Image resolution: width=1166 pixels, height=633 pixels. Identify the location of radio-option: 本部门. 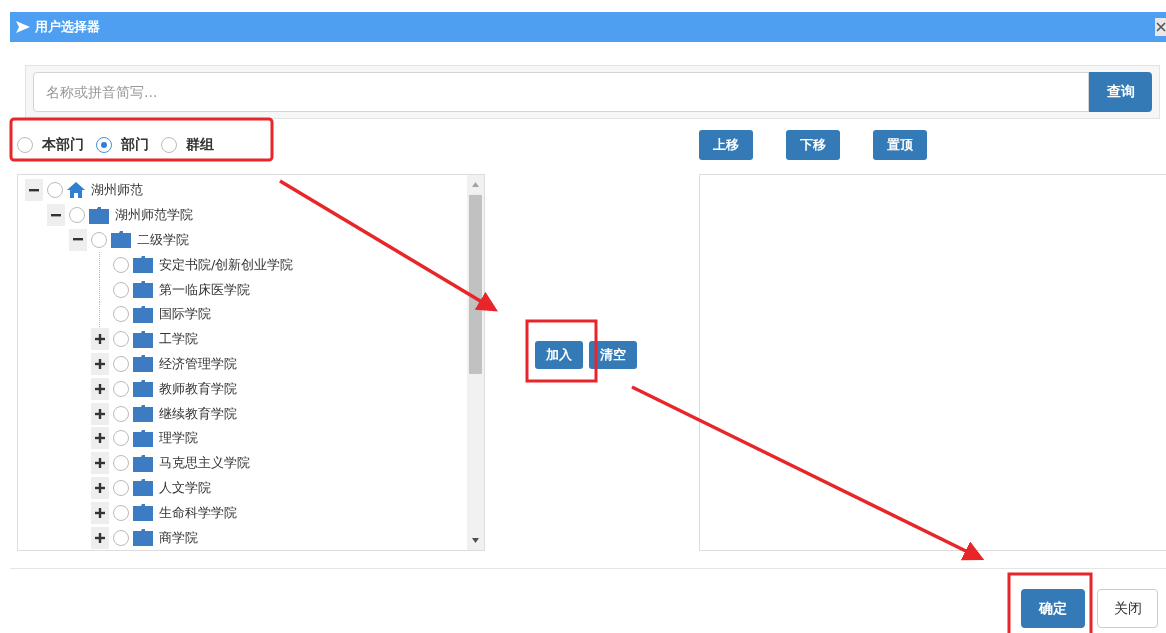
(50, 145).